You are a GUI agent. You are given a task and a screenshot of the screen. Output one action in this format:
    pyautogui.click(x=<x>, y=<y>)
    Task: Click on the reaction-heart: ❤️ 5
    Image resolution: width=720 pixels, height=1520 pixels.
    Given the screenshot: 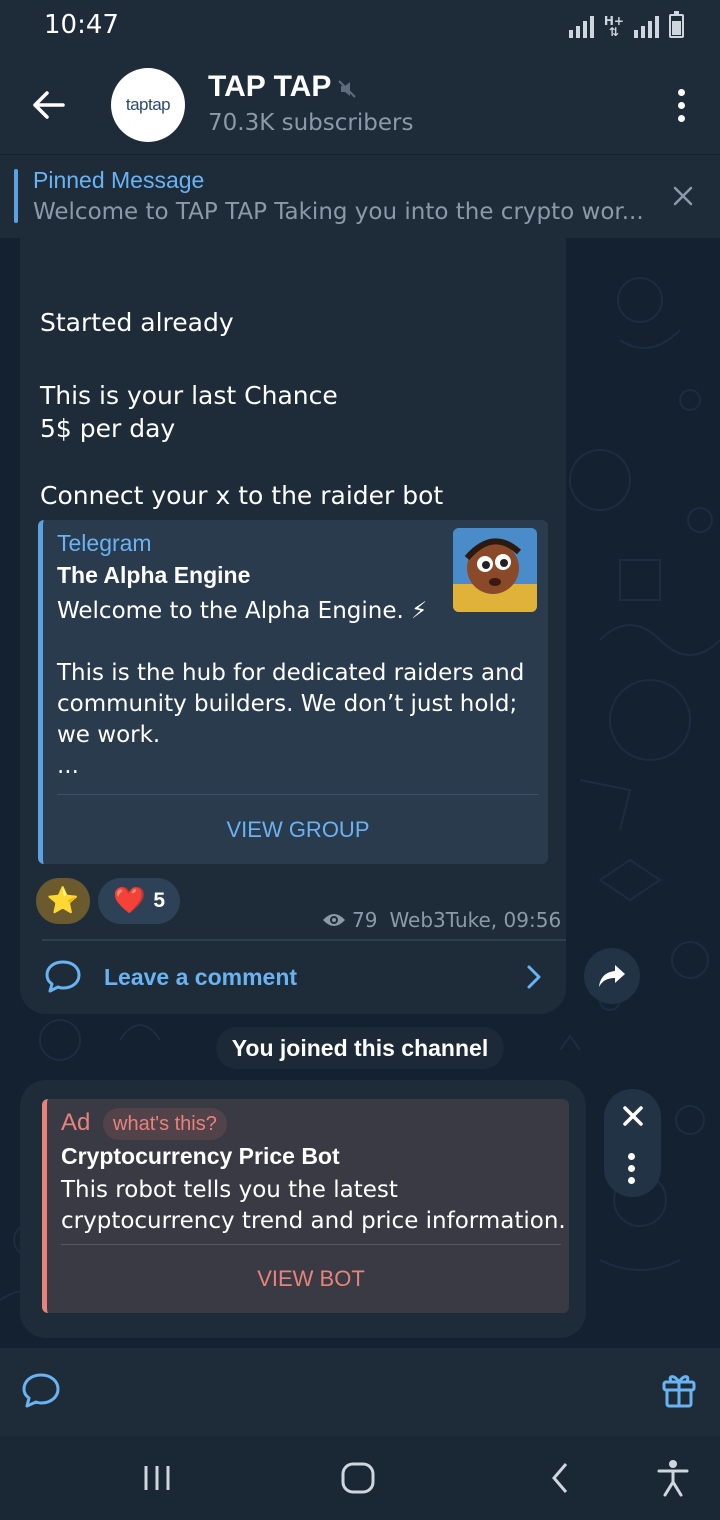 What is the action you would take?
    pyautogui.click(x=139, y=901)
    